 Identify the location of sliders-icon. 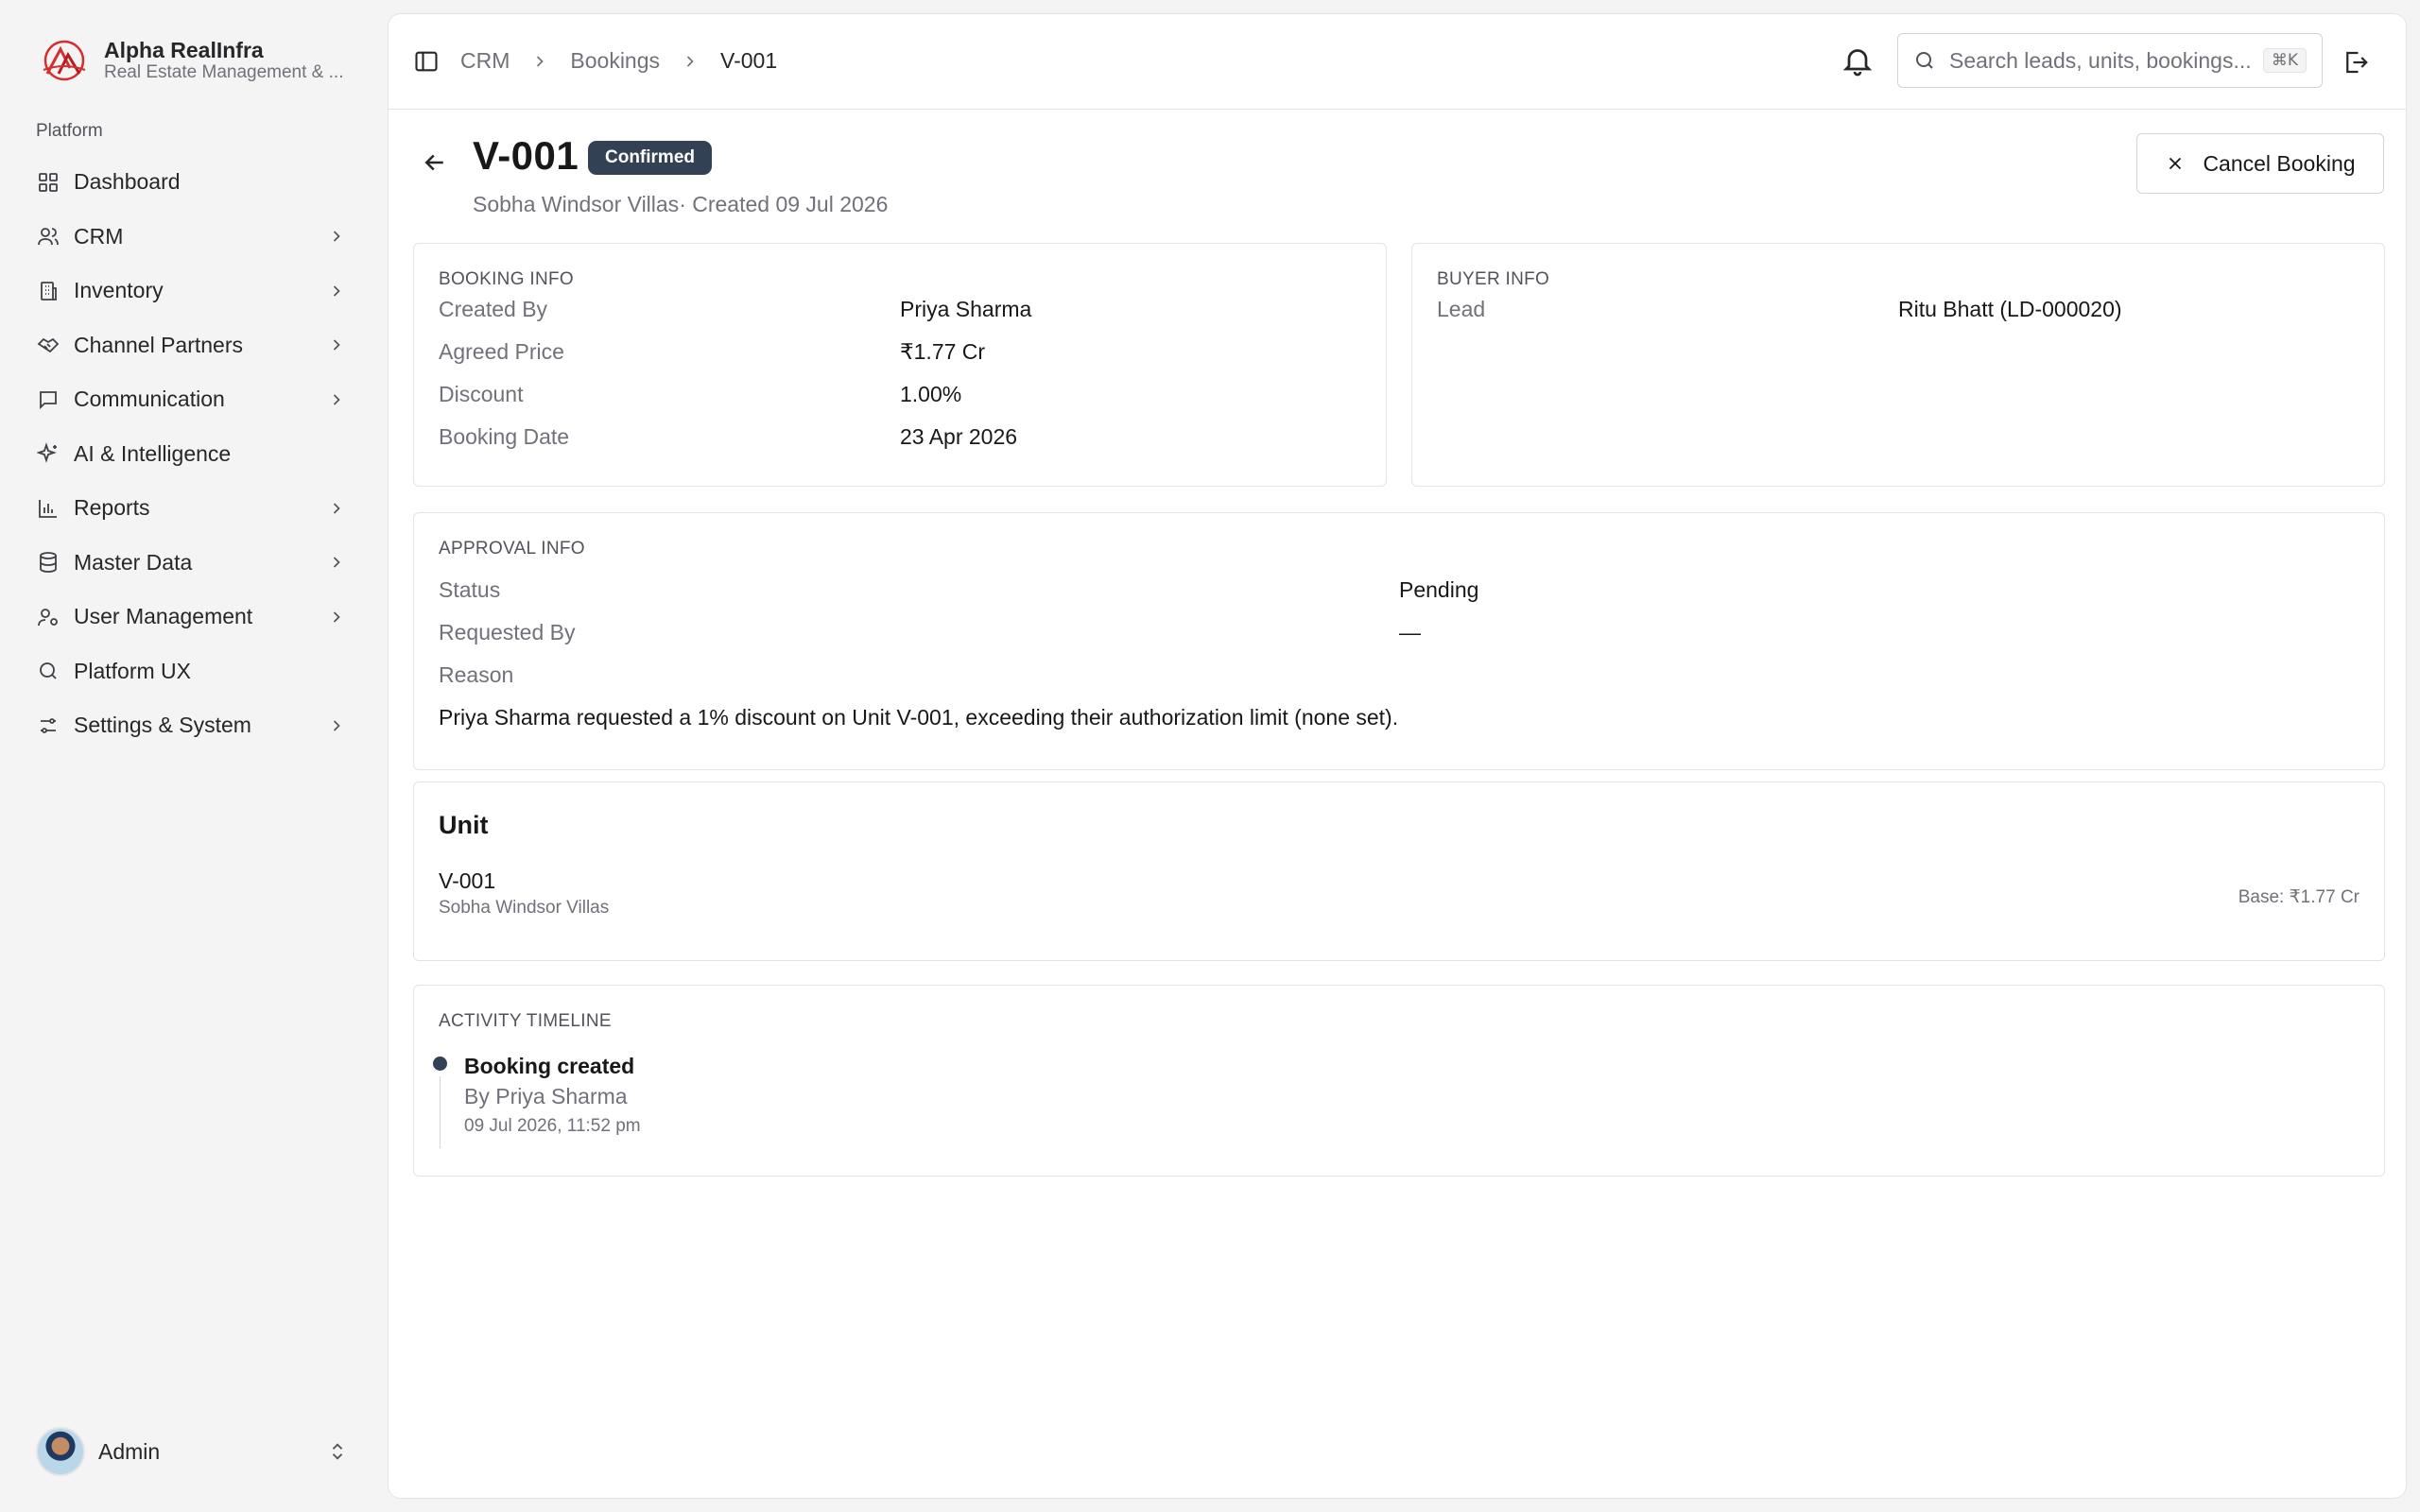
(48, 725).